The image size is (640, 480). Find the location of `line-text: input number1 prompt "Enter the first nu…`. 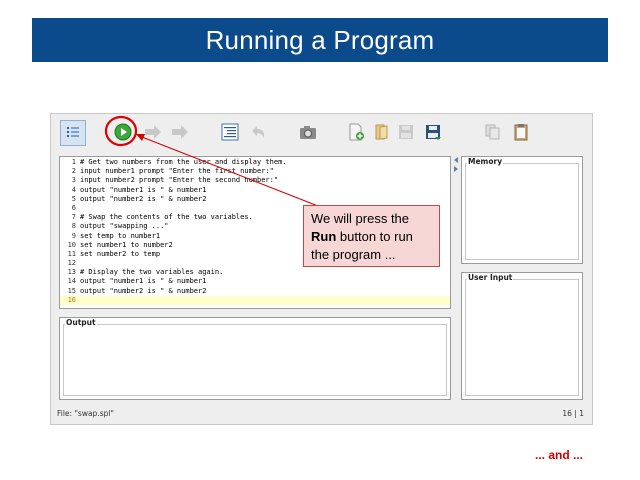

line-text: input number1 prompt "Enter the first nu… is located at coordinates (177, 171).